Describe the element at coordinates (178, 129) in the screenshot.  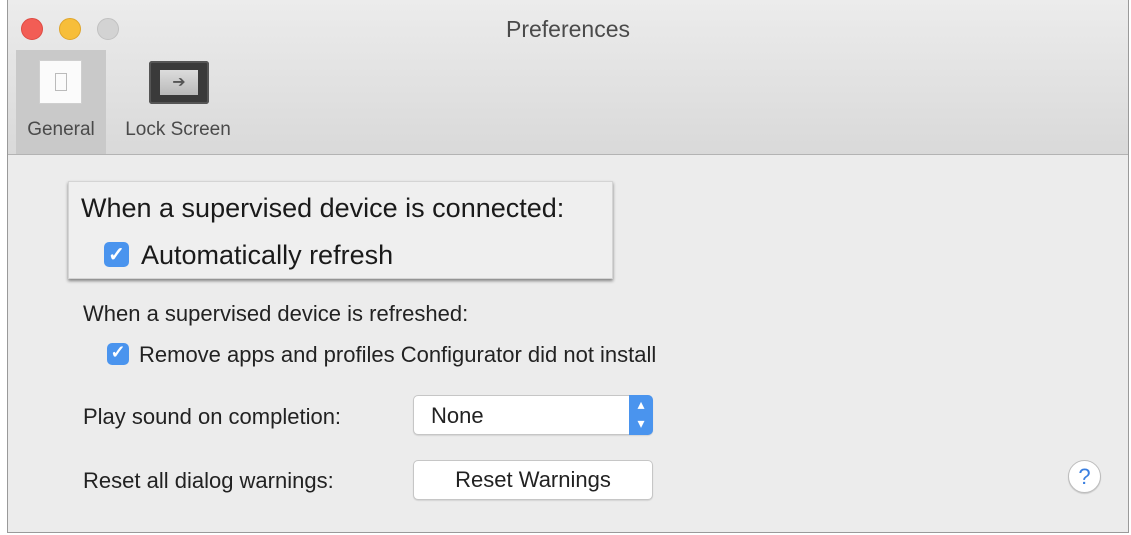
I see `tab-lock-screen-label: Lock Screen` at that location.